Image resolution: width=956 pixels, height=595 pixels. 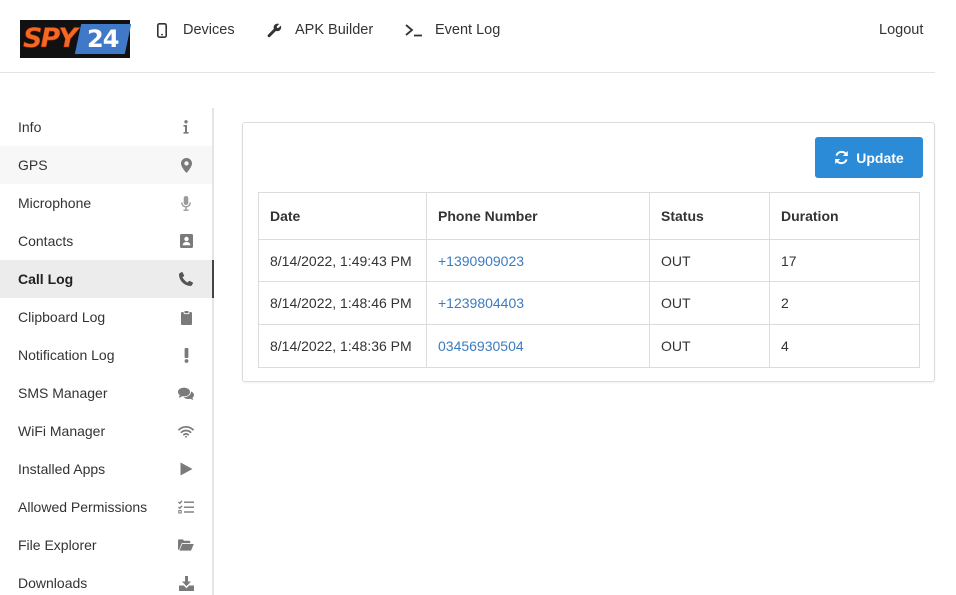 I want to click on sidebar-item-info: Info, so click(x=106, y=127).